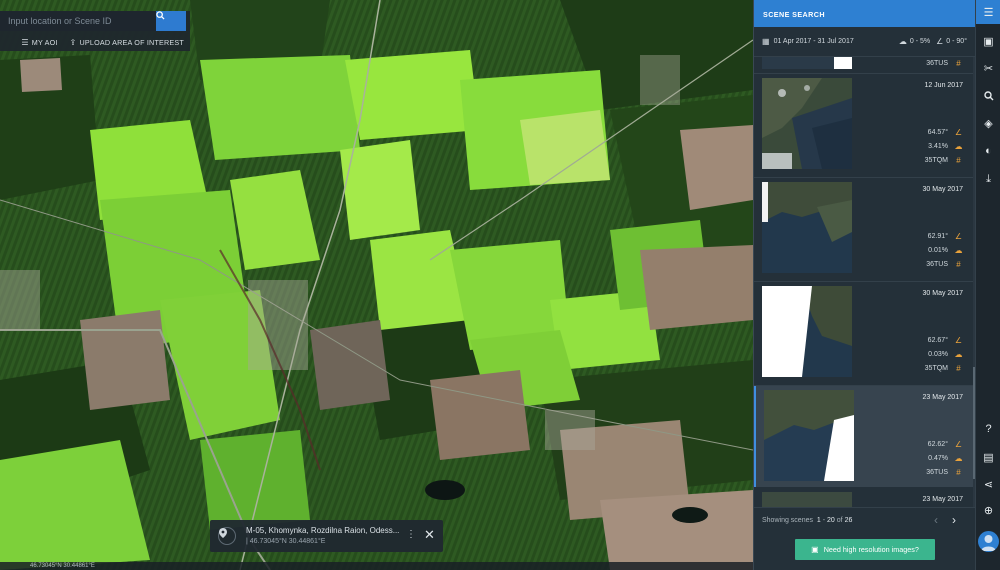  I want to click on angle-value: 62.91°, so click(937, 236).